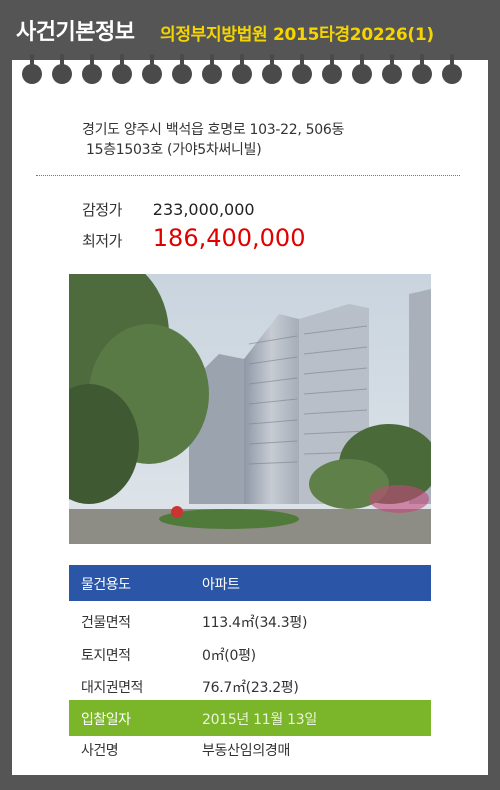 The height and width of the screenshot is (790, 500). What do you see at coordinates (102, 241) in the screenshot?
I see `minimum-price-label: 최저가` at bounding box center [102, 241].